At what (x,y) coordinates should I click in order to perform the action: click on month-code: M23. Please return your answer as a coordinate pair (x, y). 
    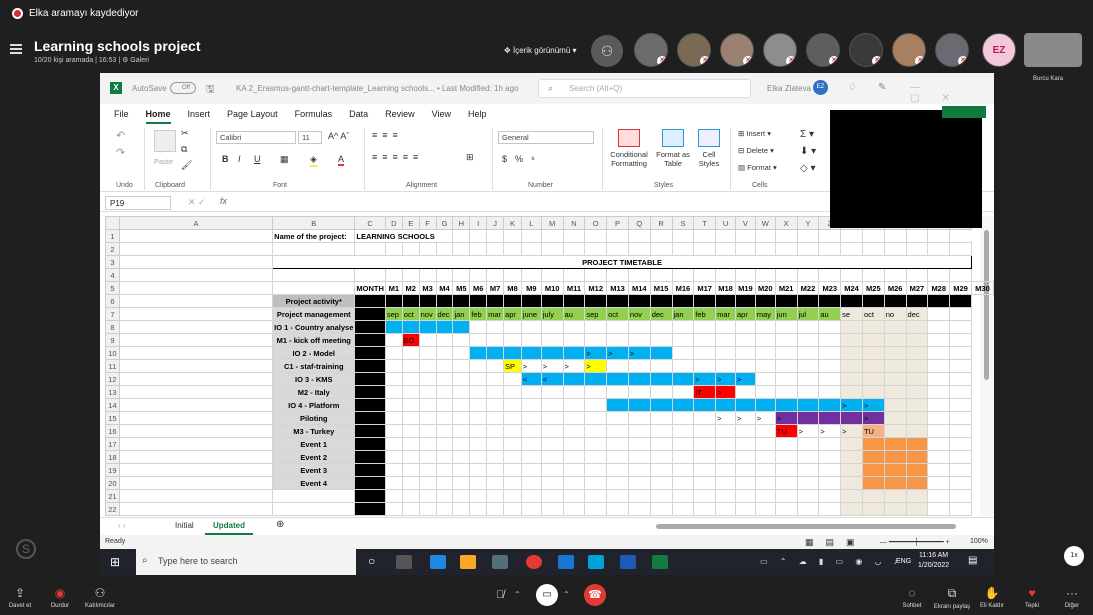
    Looking at the image, I should click on (830, 288).